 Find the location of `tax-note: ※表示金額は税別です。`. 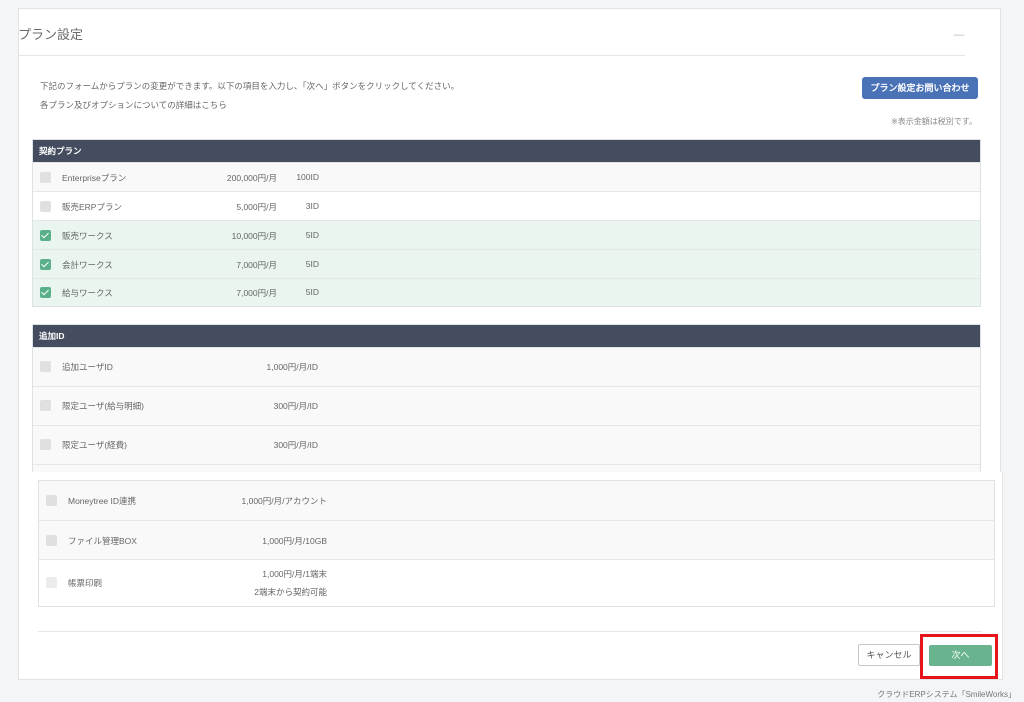

tax-note: ※表示金額は税別です。 is located at coordinates (934, 121).